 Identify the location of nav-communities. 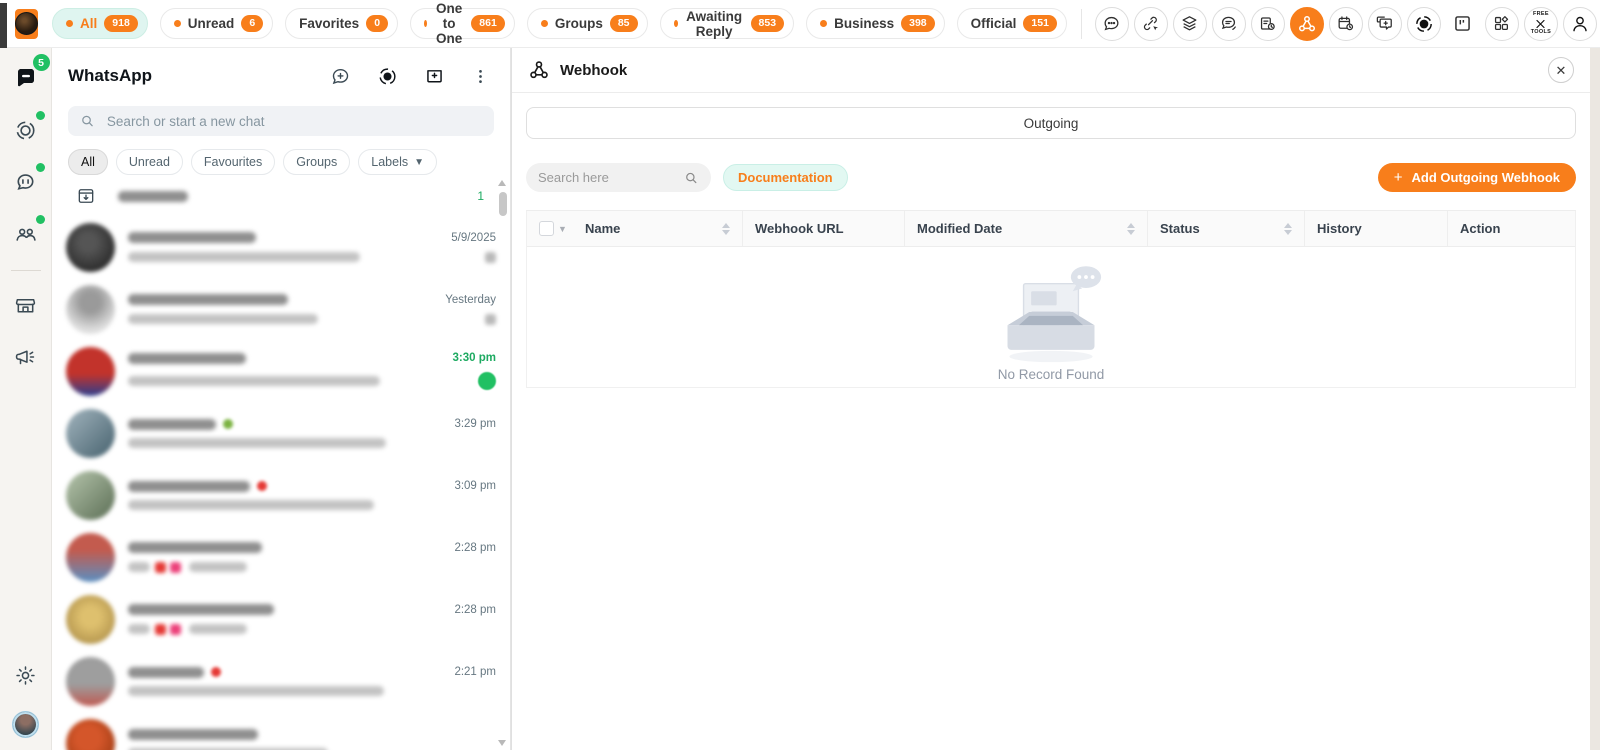
(26, 233).